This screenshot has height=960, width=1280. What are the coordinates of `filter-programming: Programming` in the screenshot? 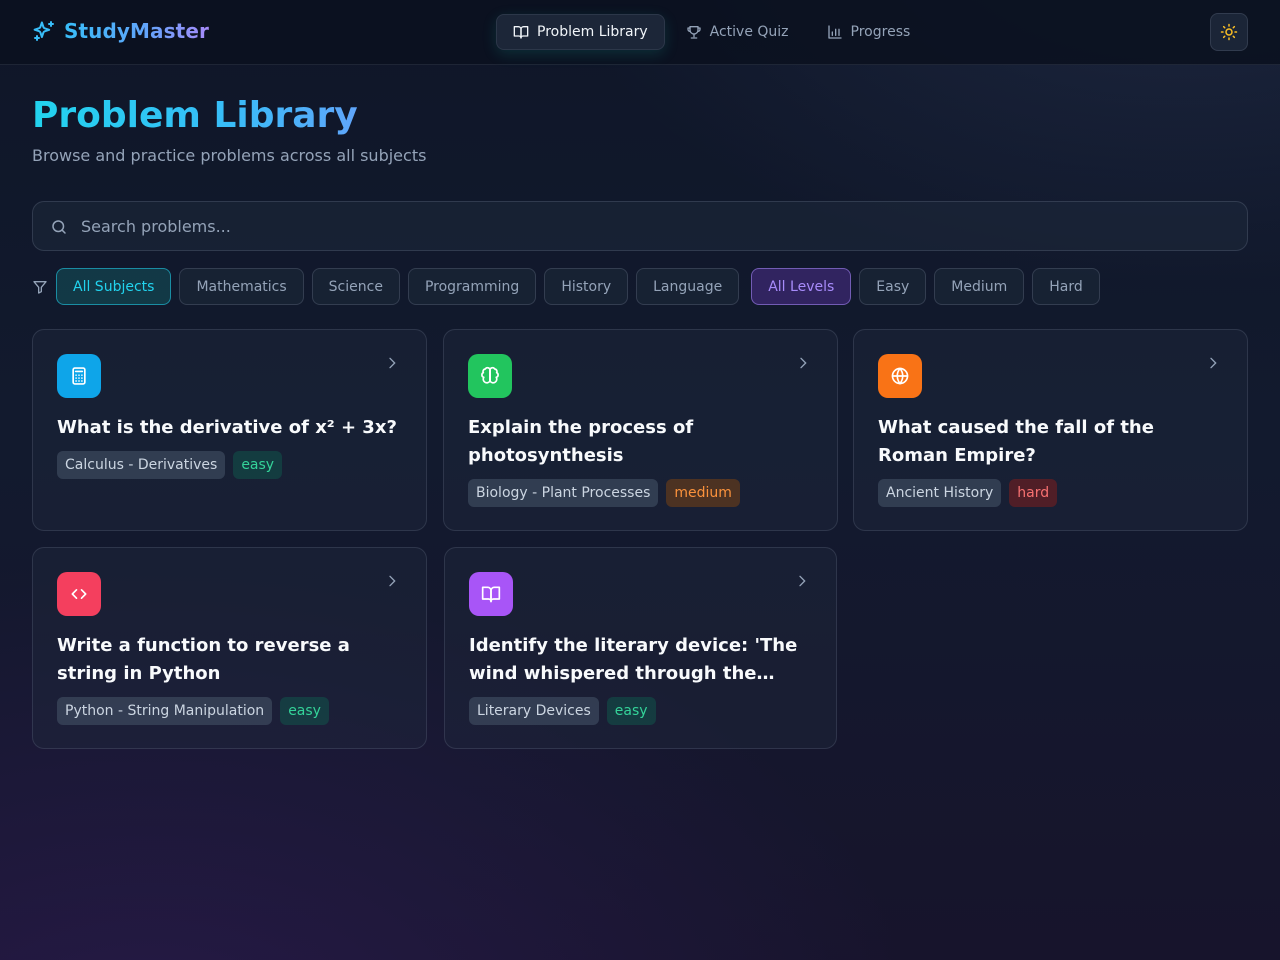 It's located at (472, 286).